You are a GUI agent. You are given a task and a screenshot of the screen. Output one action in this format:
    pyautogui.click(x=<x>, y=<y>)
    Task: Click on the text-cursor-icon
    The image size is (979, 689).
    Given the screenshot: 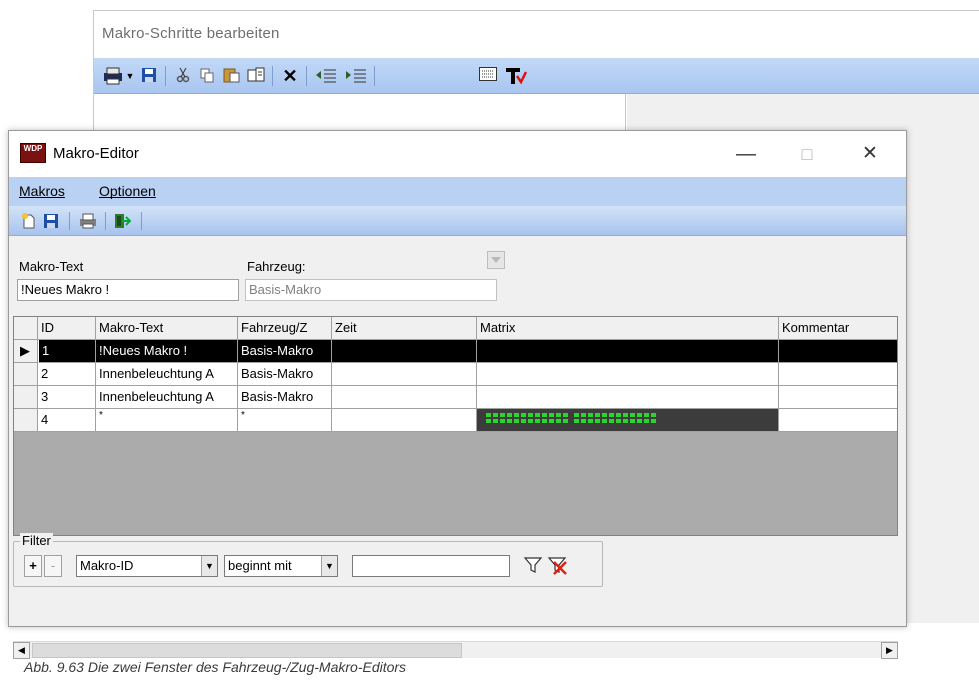 What is the action you would take?
    pyautogui.click(x=516, y=76)
    